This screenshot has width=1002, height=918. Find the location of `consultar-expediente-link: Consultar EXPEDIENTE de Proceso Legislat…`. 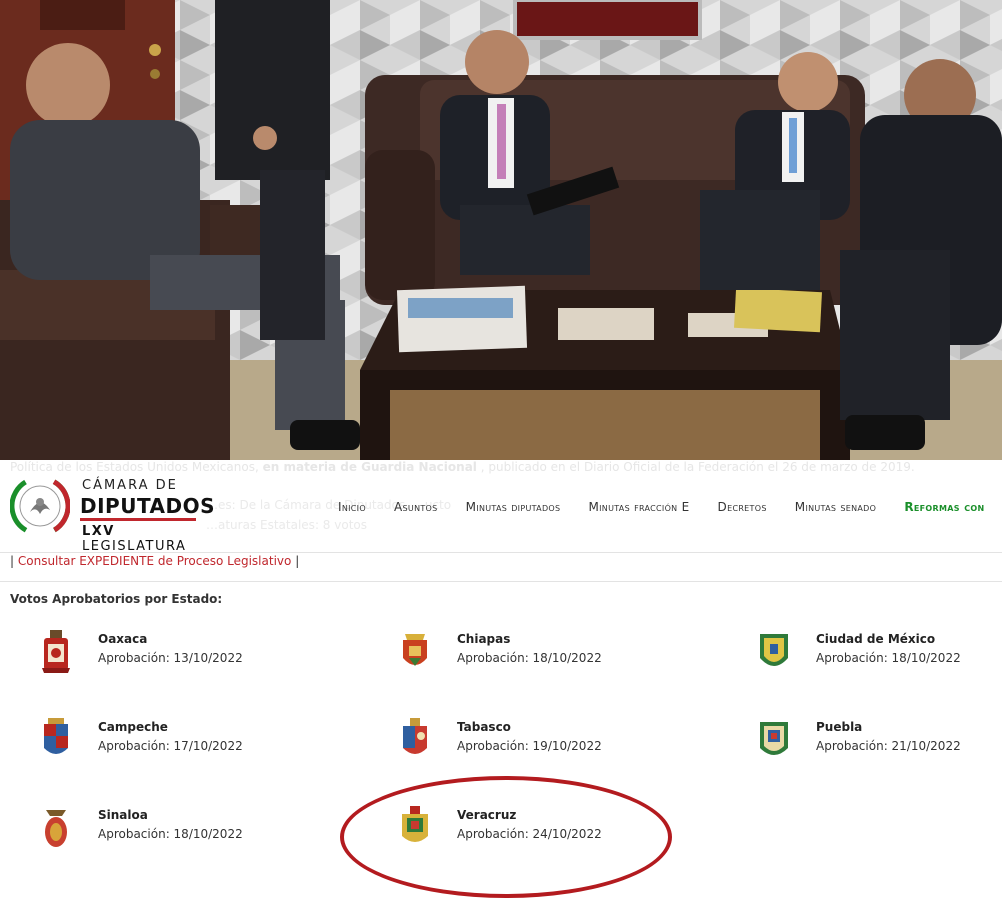

consultar-expediente-link: Consultar EXPEDIENTE de Proceso Legislat… is located at coordinates (154, 561).